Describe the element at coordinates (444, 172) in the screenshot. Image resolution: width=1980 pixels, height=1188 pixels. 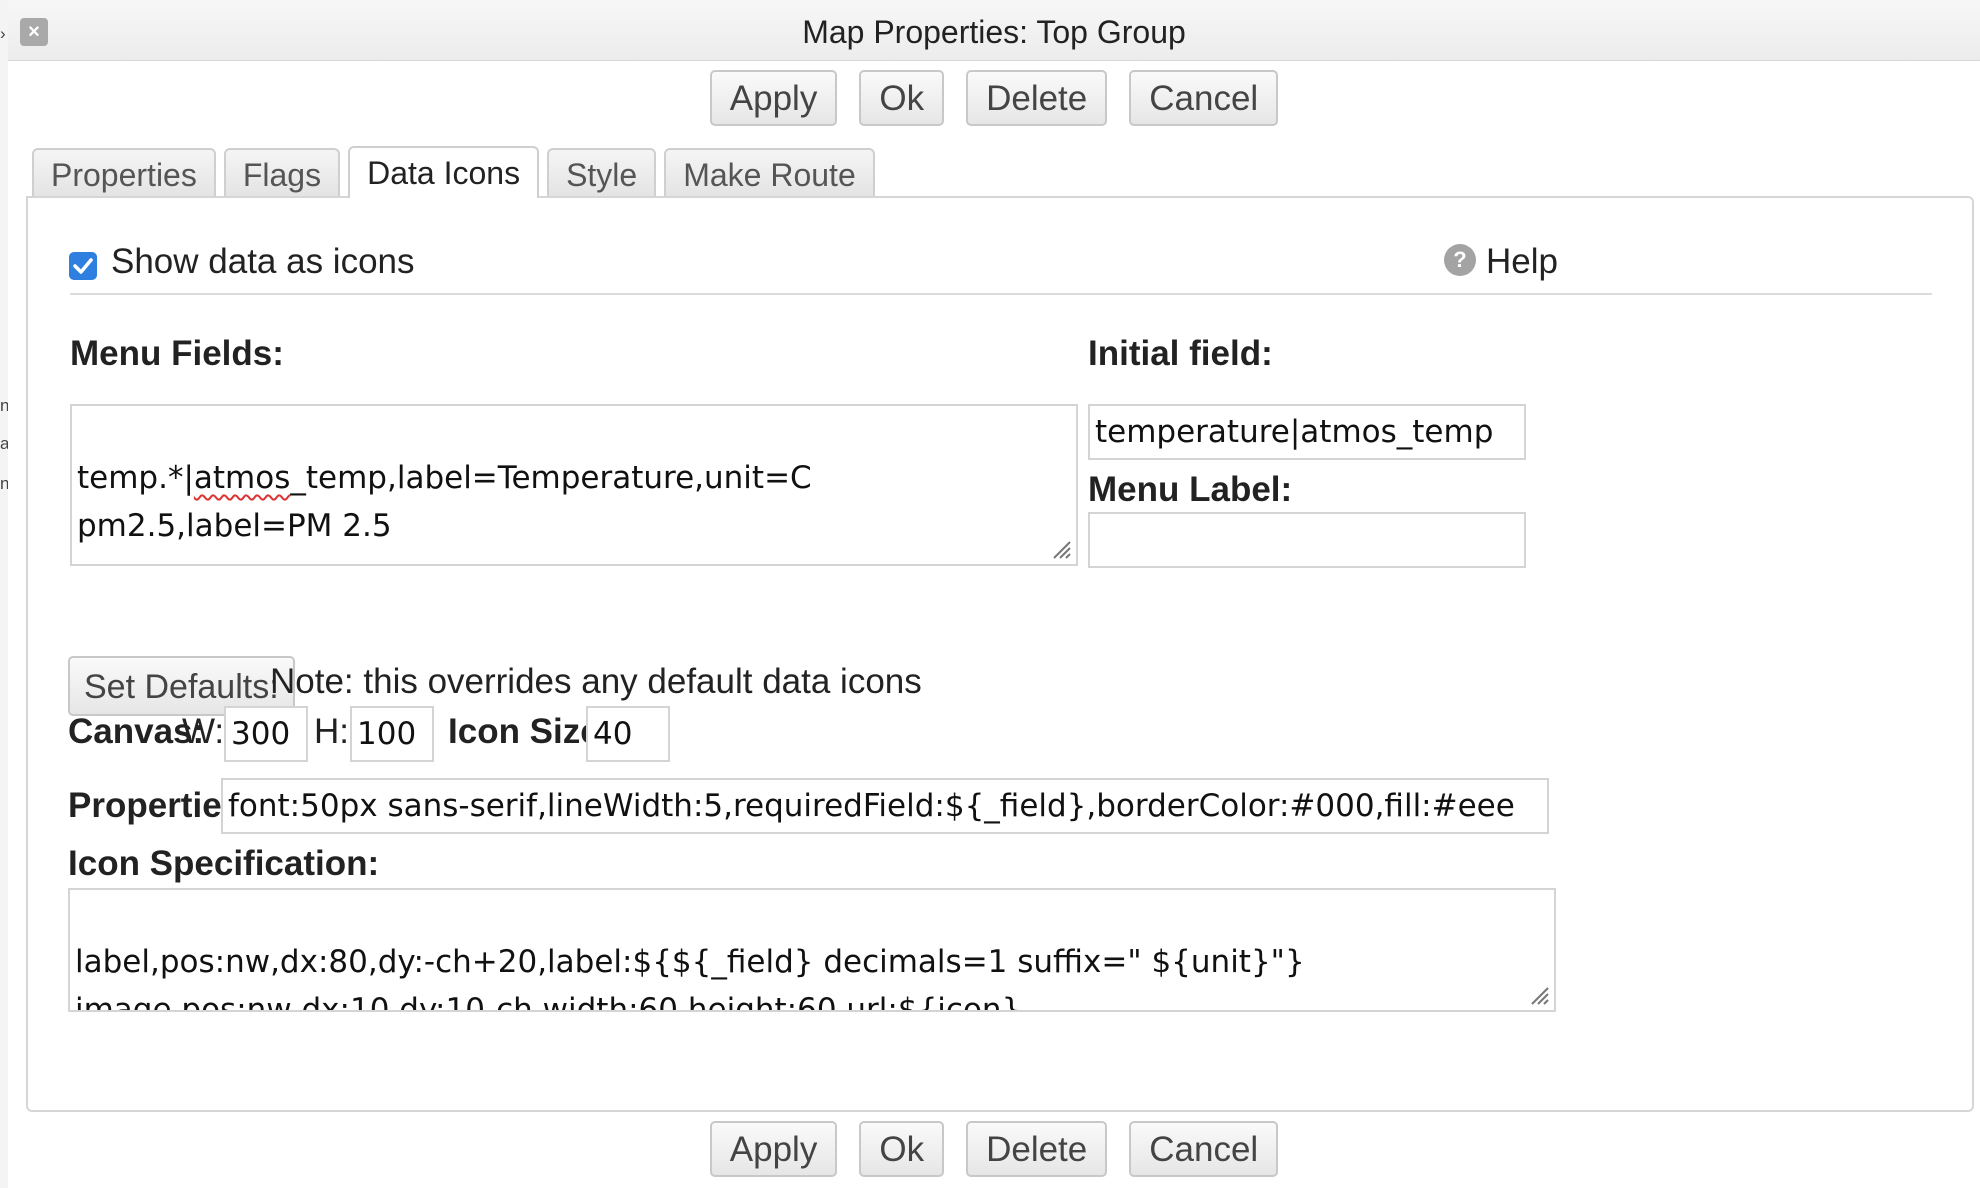
I see `tab-data-icons: Data Icons` at that location.